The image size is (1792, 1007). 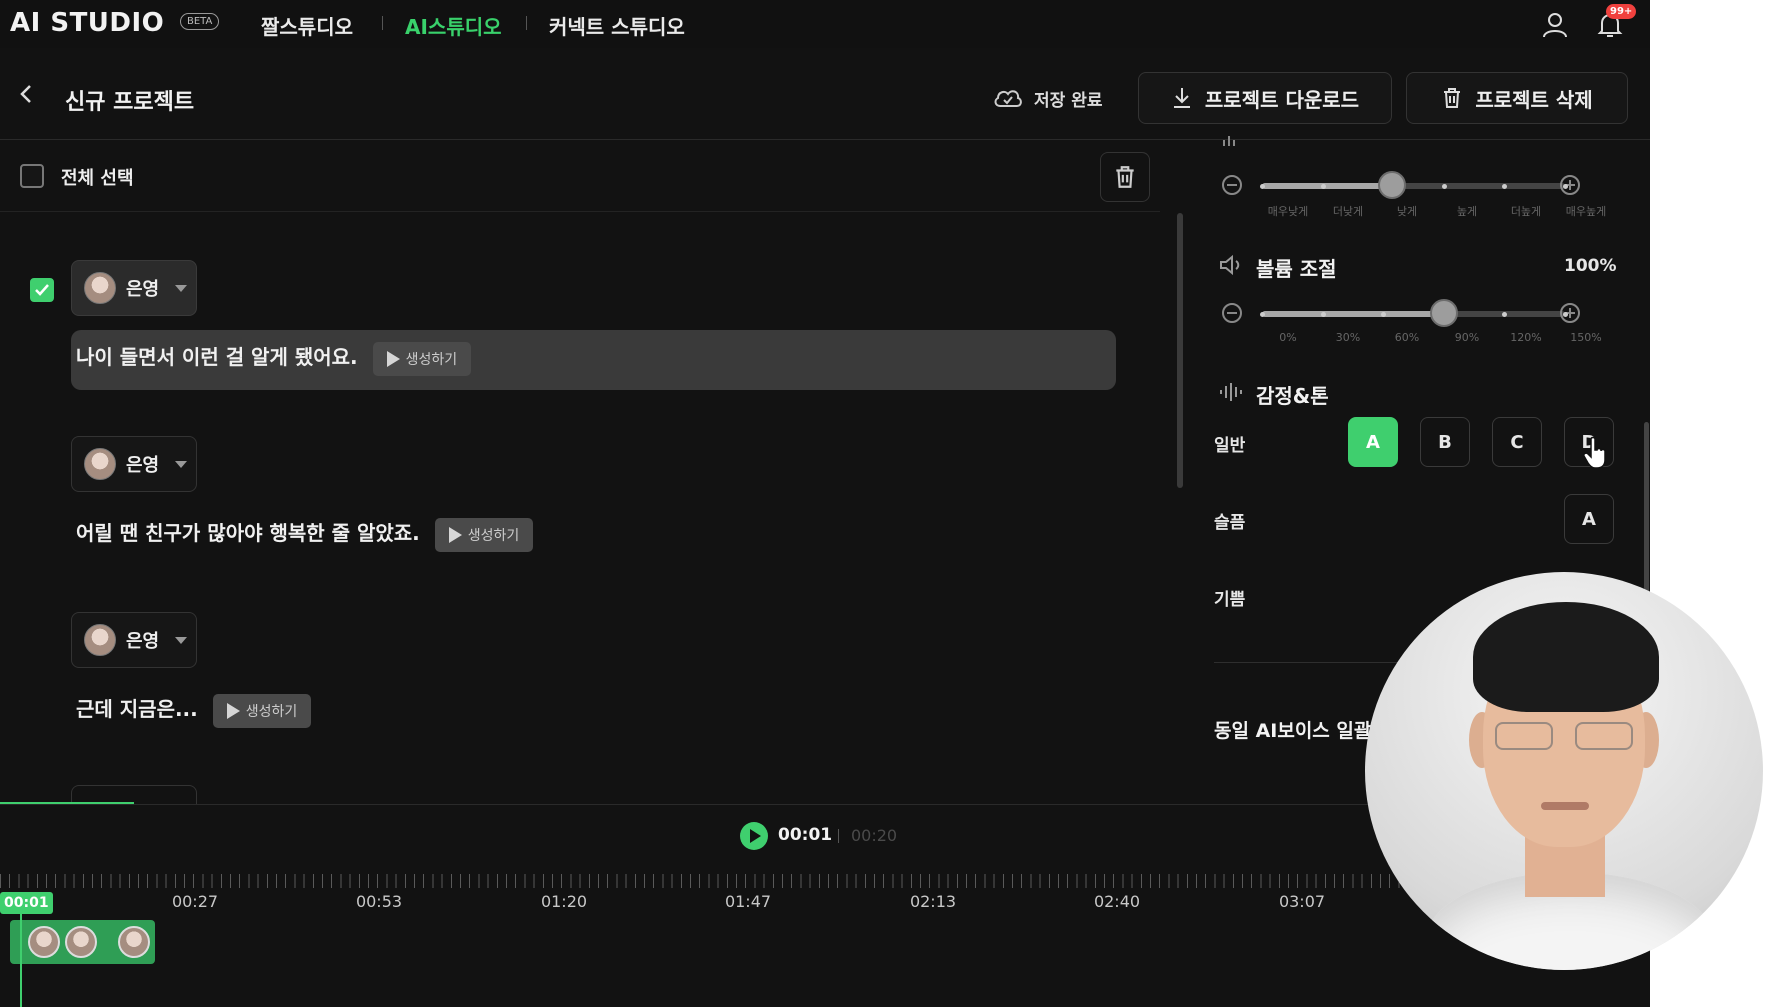 What do you see at coordinates (1348, 337) in the screenshot?
I see `volume-tick-label: 30%` at bounding box center [1348, 337].